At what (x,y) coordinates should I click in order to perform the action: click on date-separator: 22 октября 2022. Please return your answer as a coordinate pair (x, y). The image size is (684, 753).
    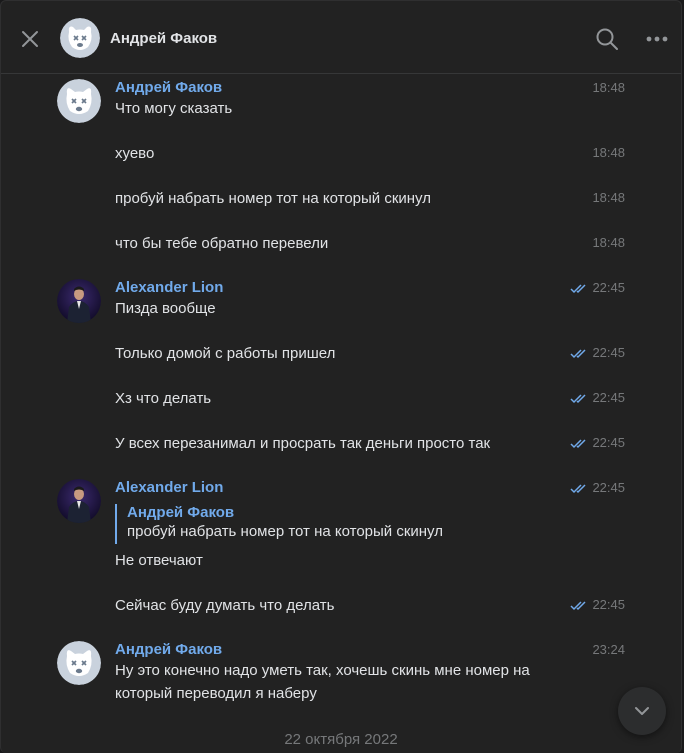
    Looking at the image, I should click on (341, 739).